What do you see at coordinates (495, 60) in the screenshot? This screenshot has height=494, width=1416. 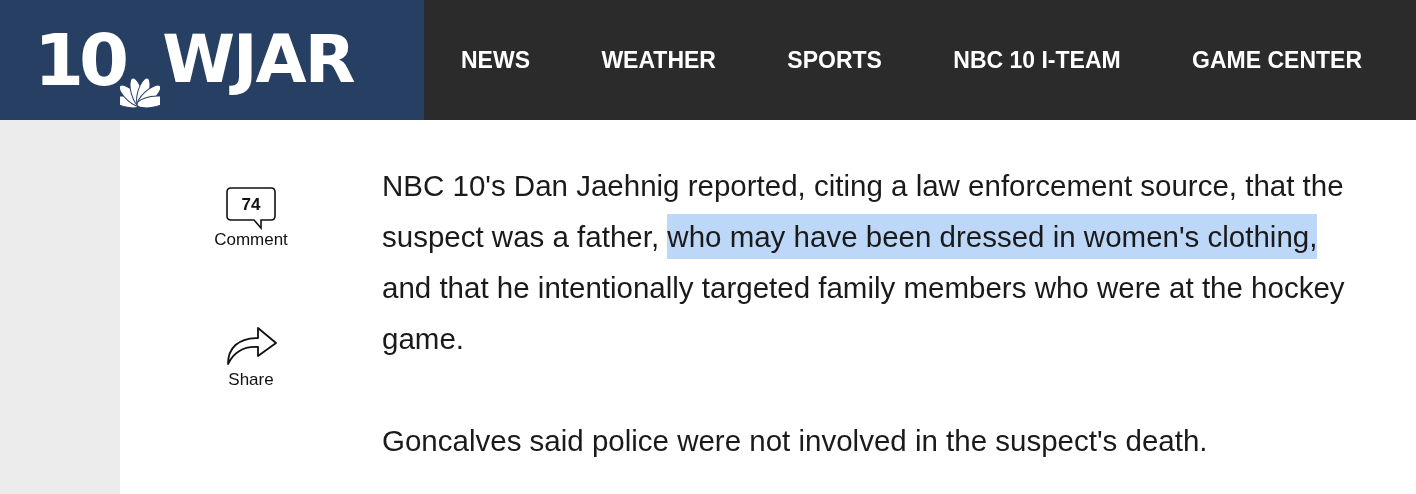 I see `nav-link: NEWS` at bounding box center [495, 60].